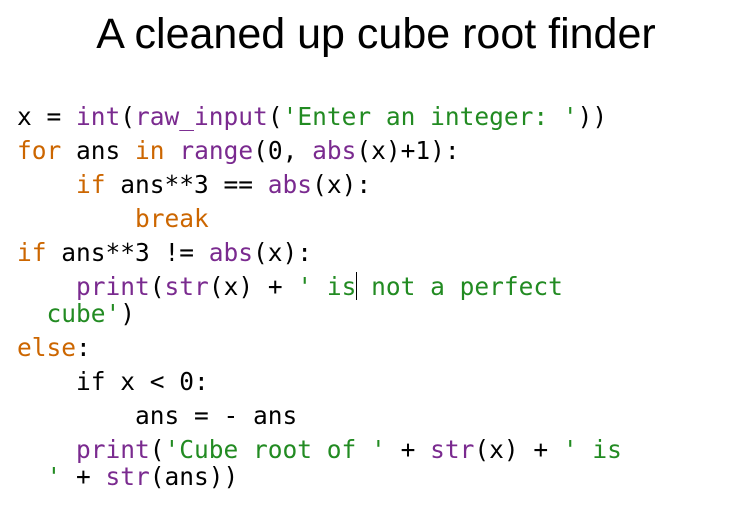 The image size is (752, 529). I want to click on code-line: print('Cube root of ' + str(x) + ' is, so click(319, 448).